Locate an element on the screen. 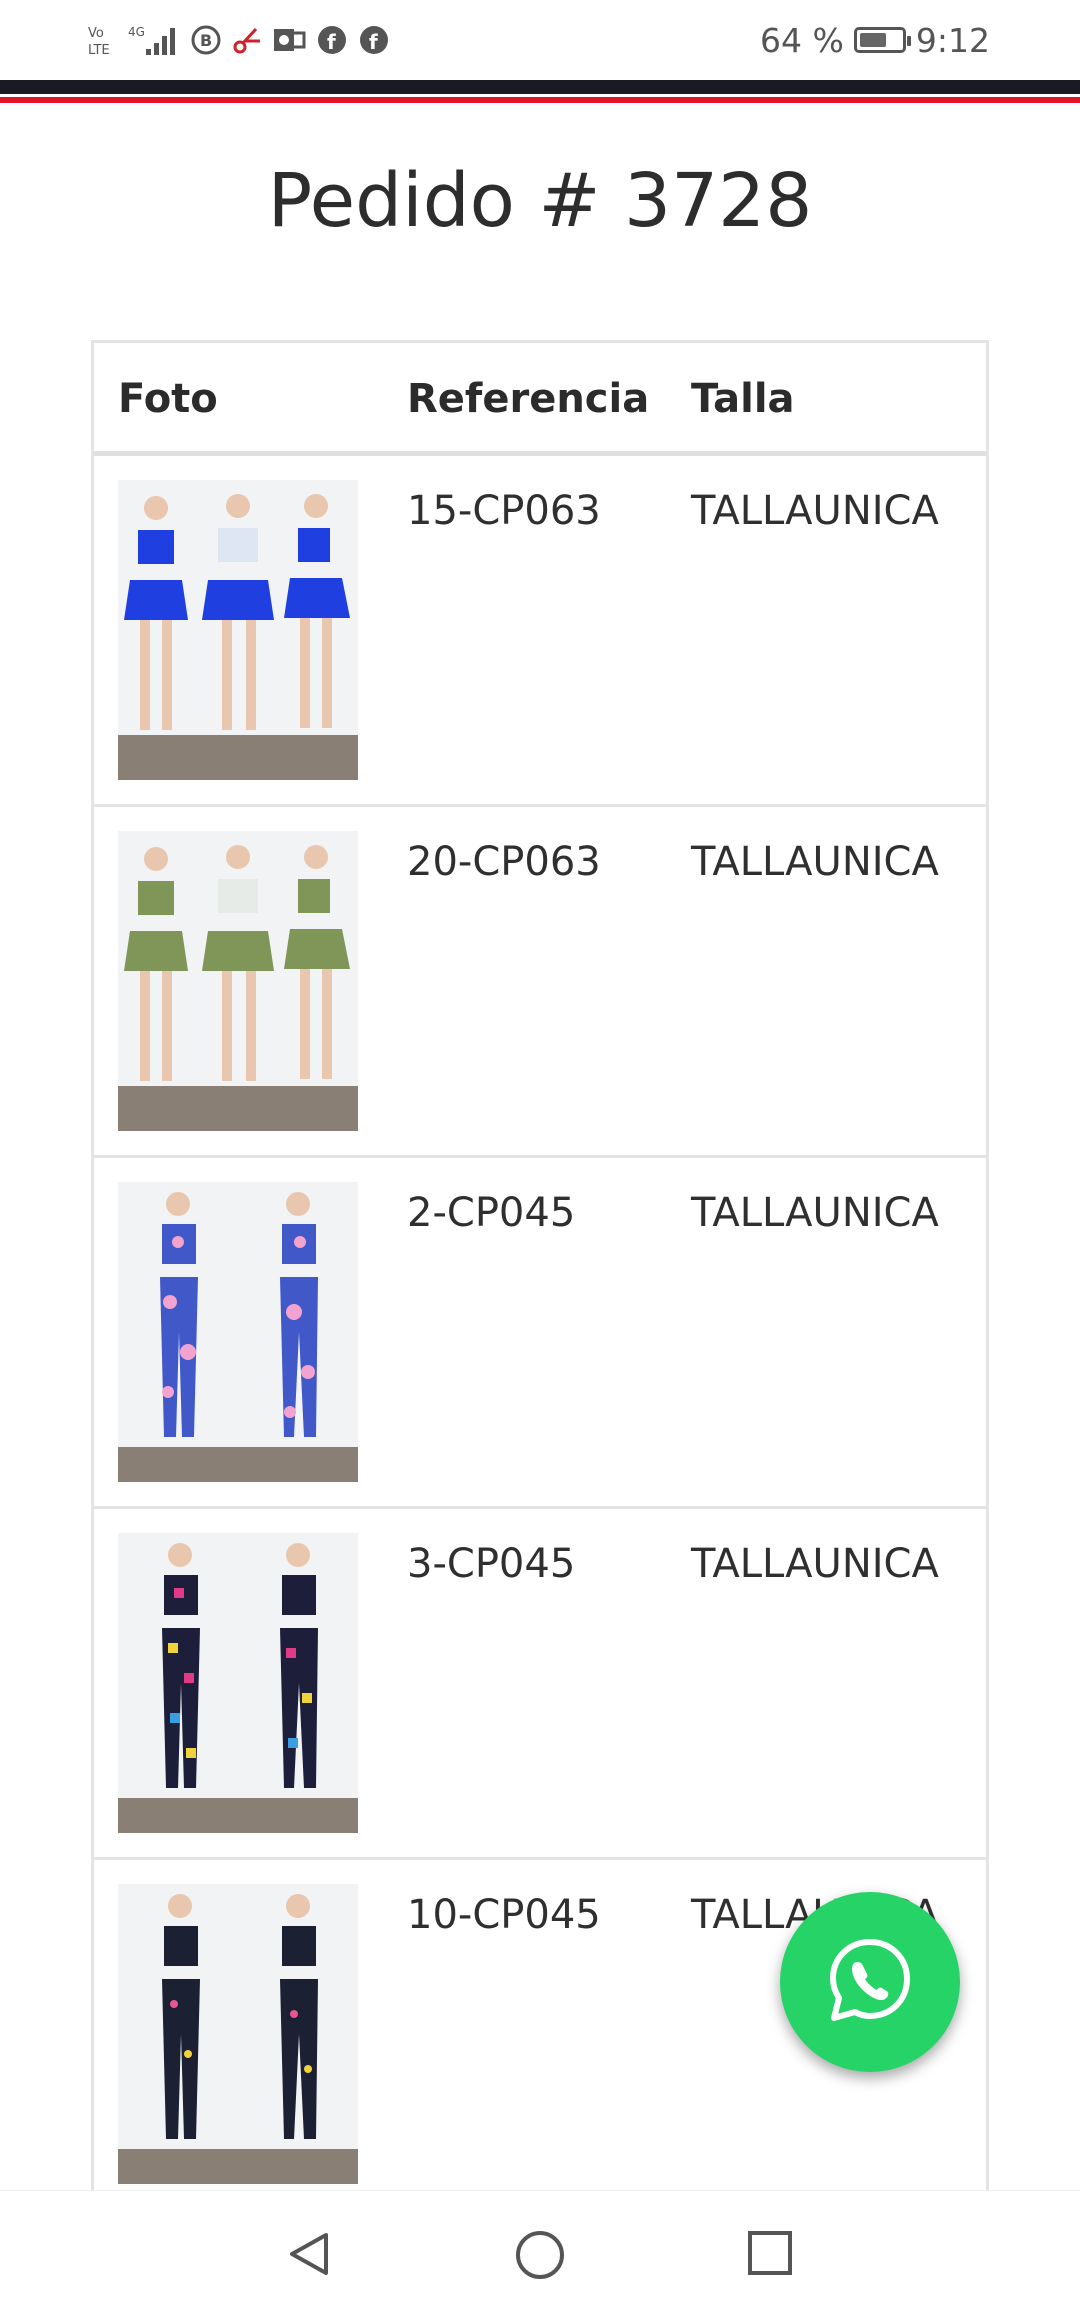 Image resolution: width=1080 pixels, height=2313 pixels. table-header: Foto Referencia Talla is located at coordinates (540, 399).